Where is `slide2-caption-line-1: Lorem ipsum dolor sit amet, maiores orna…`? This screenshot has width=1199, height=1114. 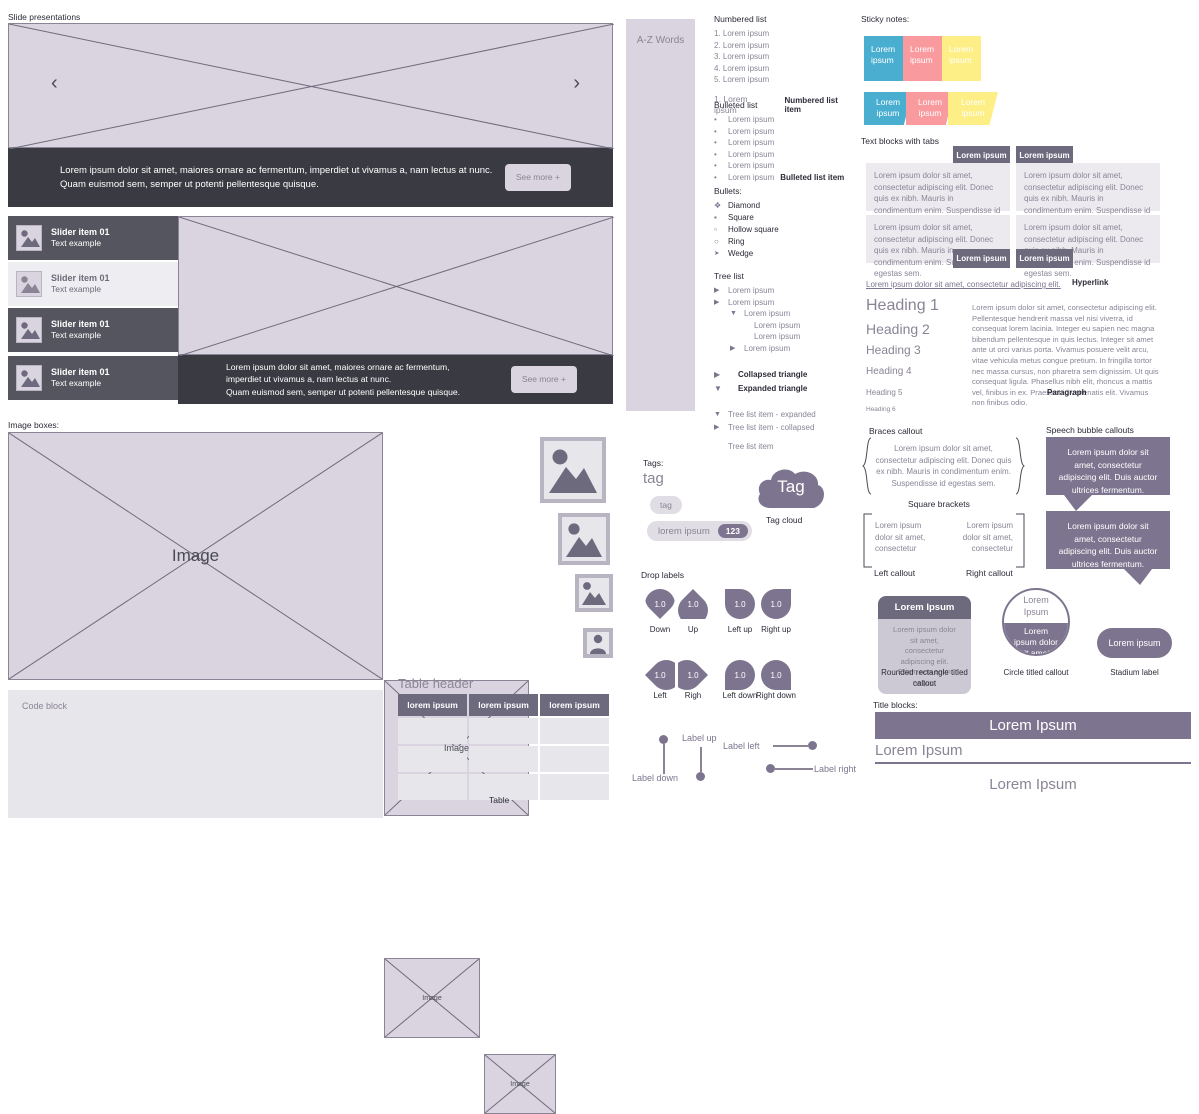
slide2-caption-line-1: Lorem ipsum dolor sit amet, maiores orna… is located at coordinates (338, 367).